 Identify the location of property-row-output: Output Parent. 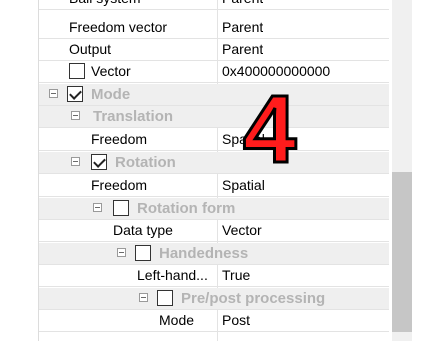
(214, 50).